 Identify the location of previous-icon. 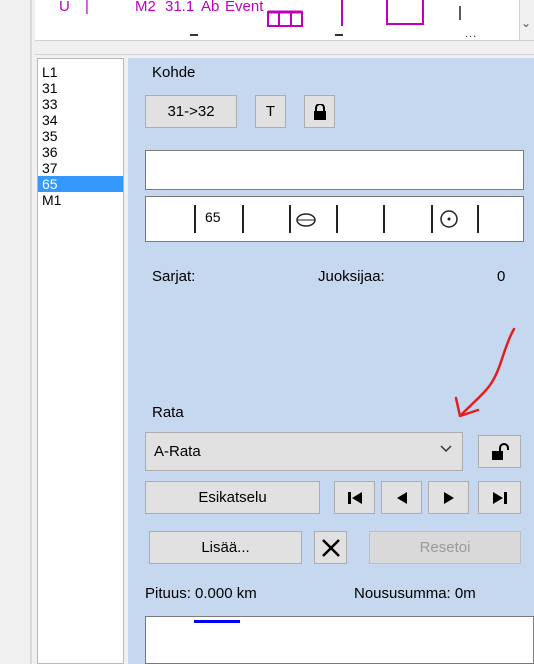
(401, 497).